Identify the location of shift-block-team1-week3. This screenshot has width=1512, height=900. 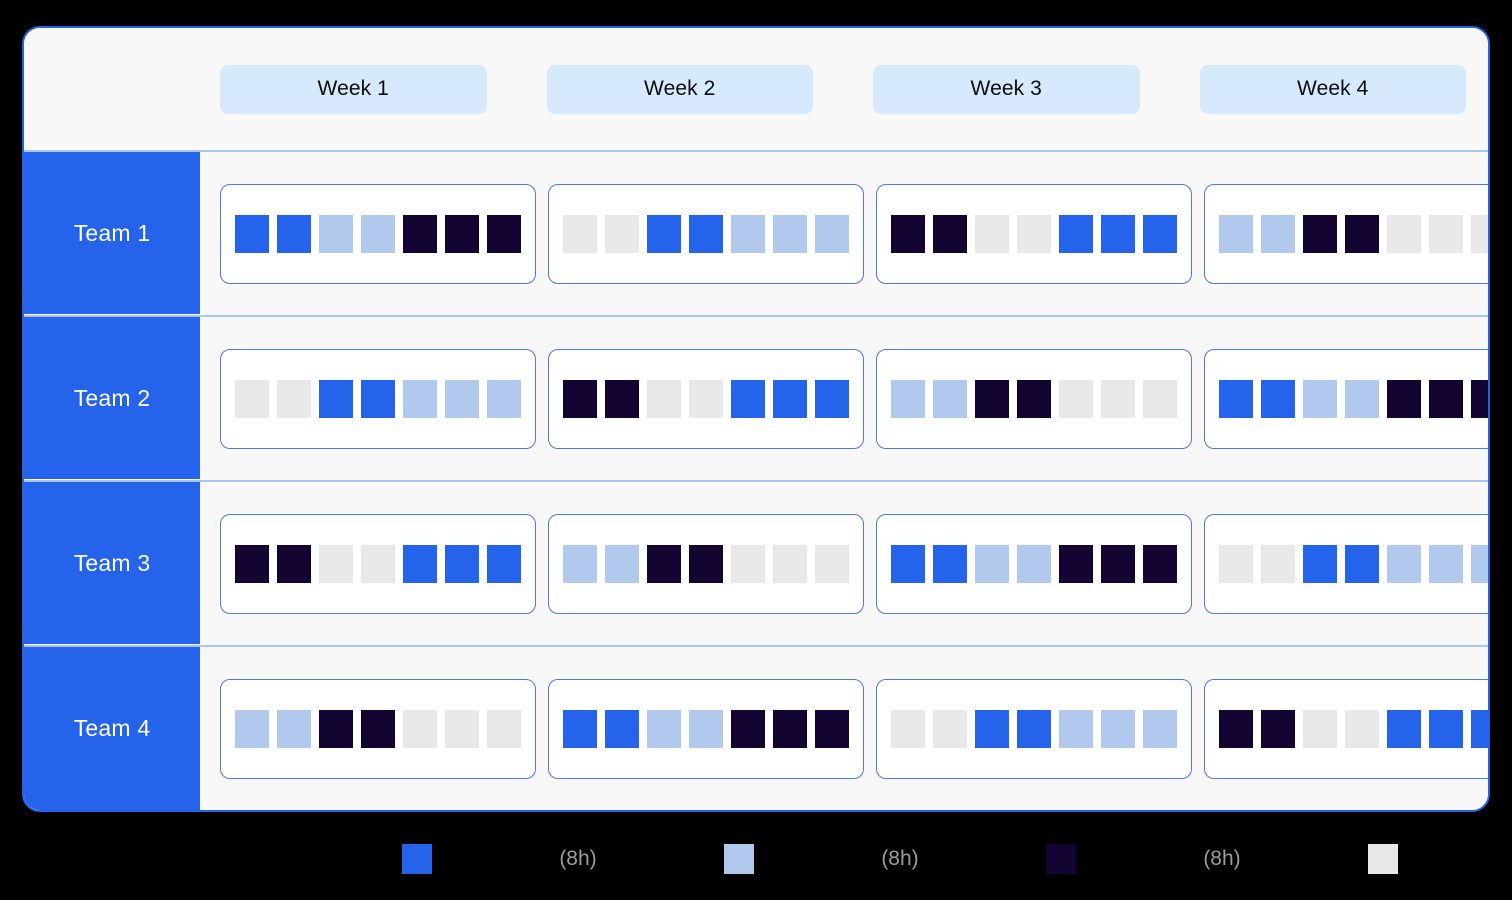
(1034, 233).